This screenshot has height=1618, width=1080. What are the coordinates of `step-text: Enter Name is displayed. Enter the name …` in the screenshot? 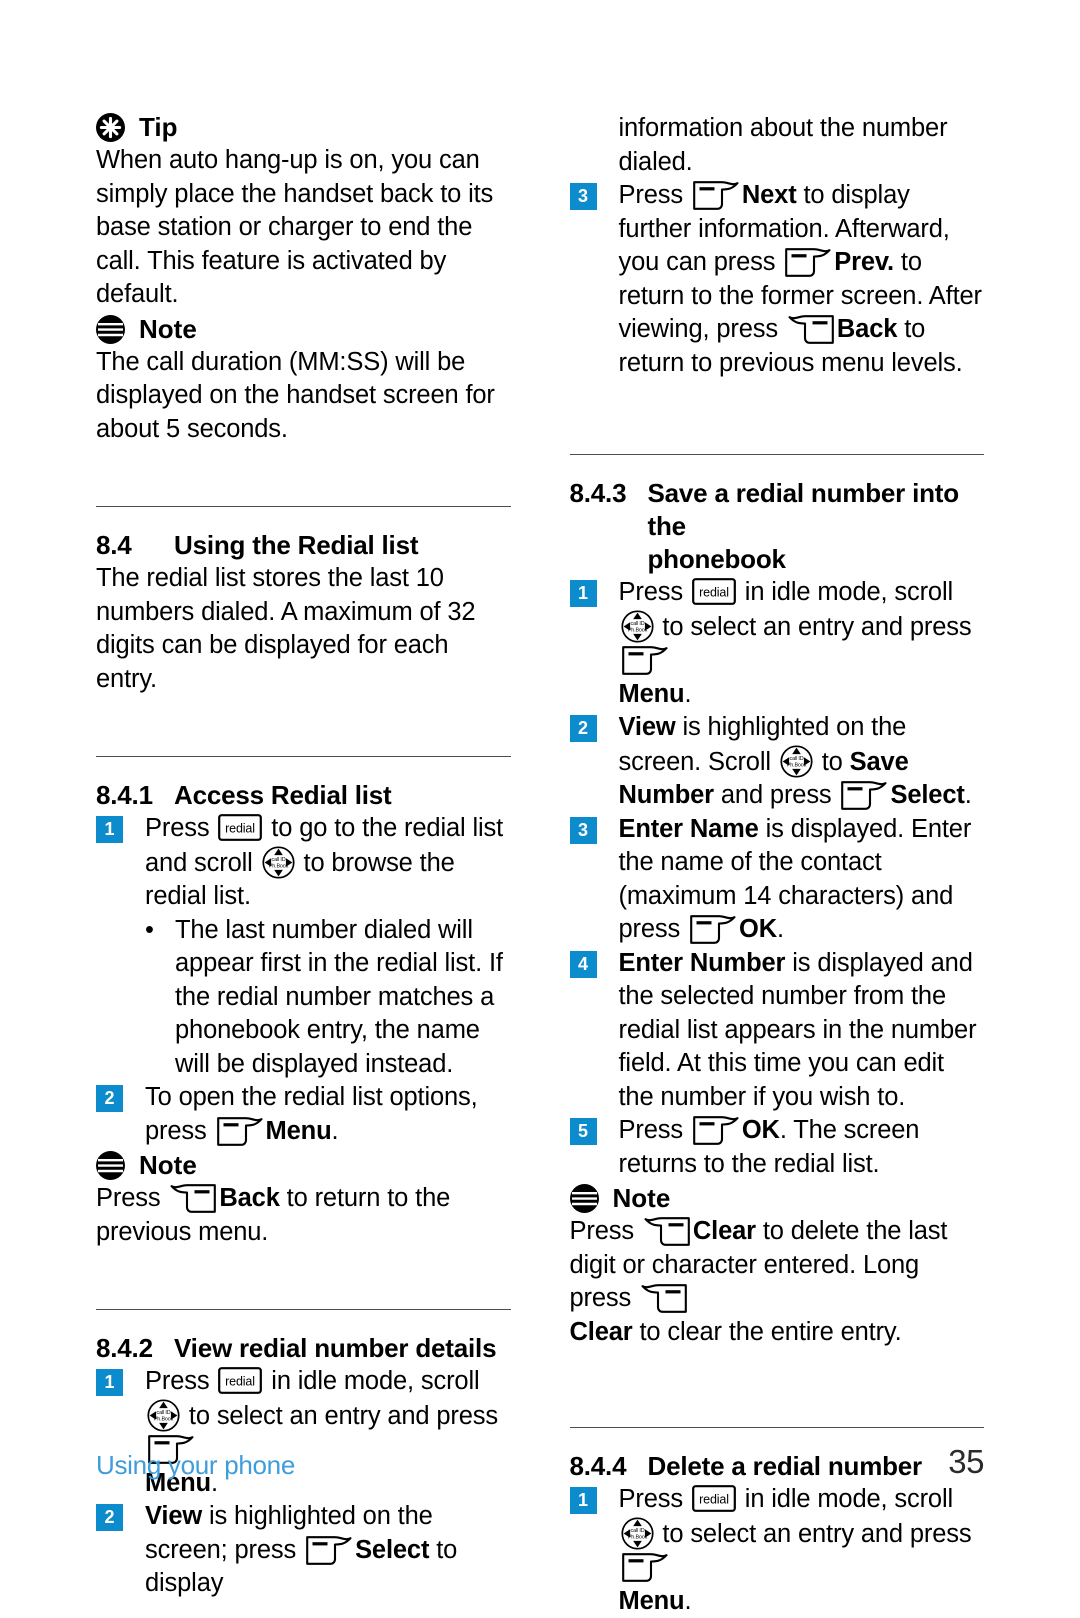 It's located at (802, 880).